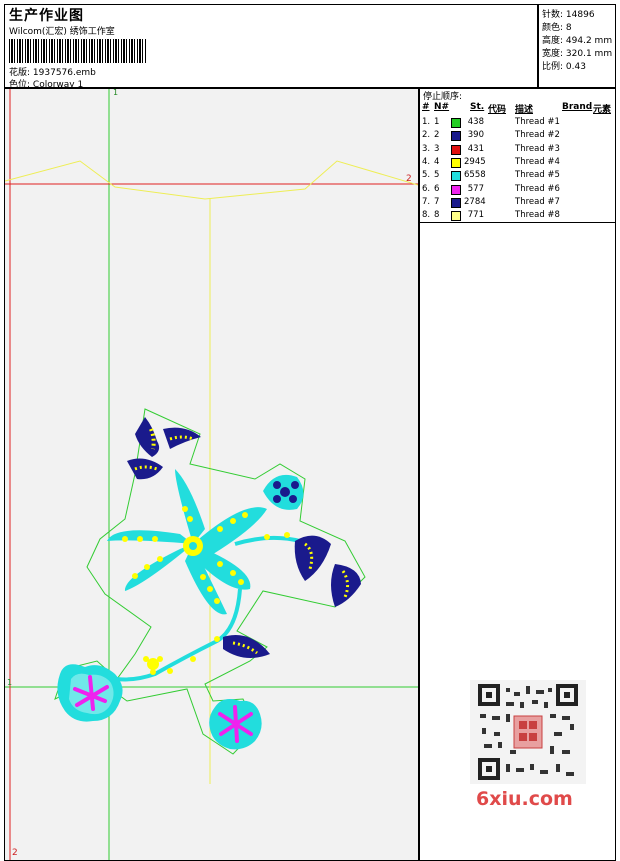 This screenshot has height=861, width=620. Describe the element at coordinates (437, 215) in the screenshot. I see `legend-row-needle: 8` at that location.